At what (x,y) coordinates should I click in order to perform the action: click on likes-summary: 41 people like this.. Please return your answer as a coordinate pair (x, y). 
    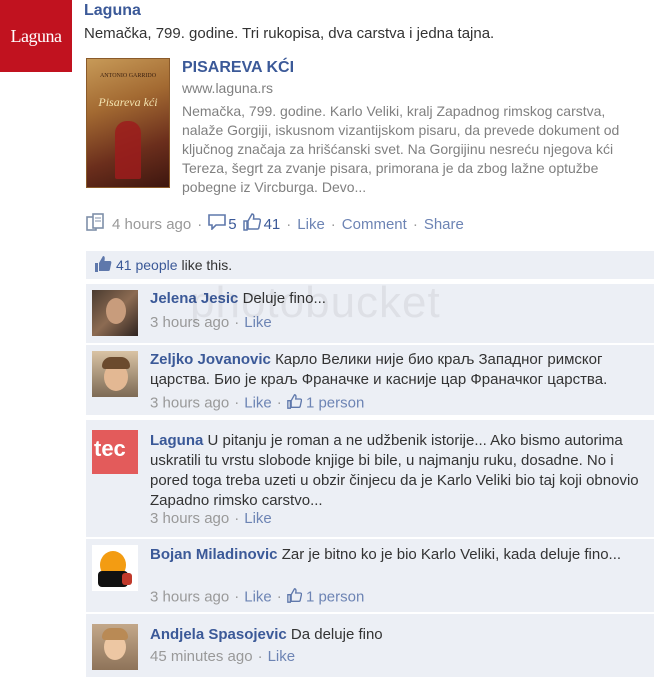
    Looking at the image, I should click on (370, 265).